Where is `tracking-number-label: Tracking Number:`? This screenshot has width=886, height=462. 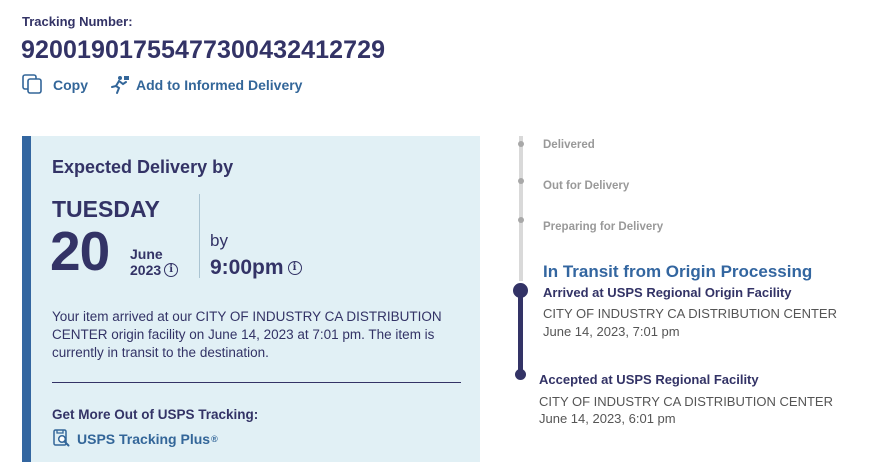
tracking-number-label: Tracking Number: is located at coordinates (77, 21).